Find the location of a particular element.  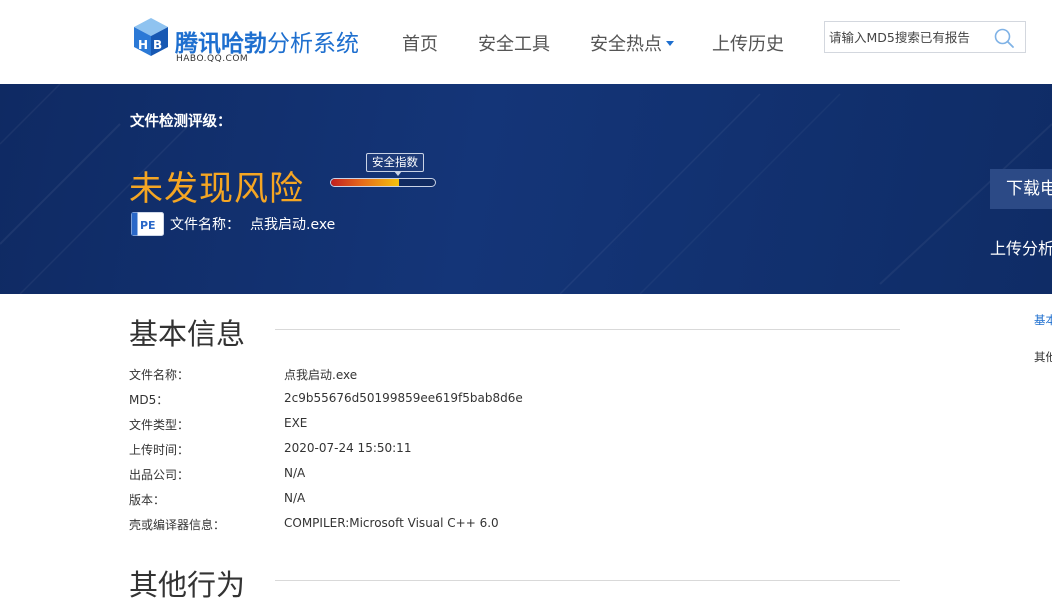

info-key: 出品公司： is located at coordinates (159, 475).